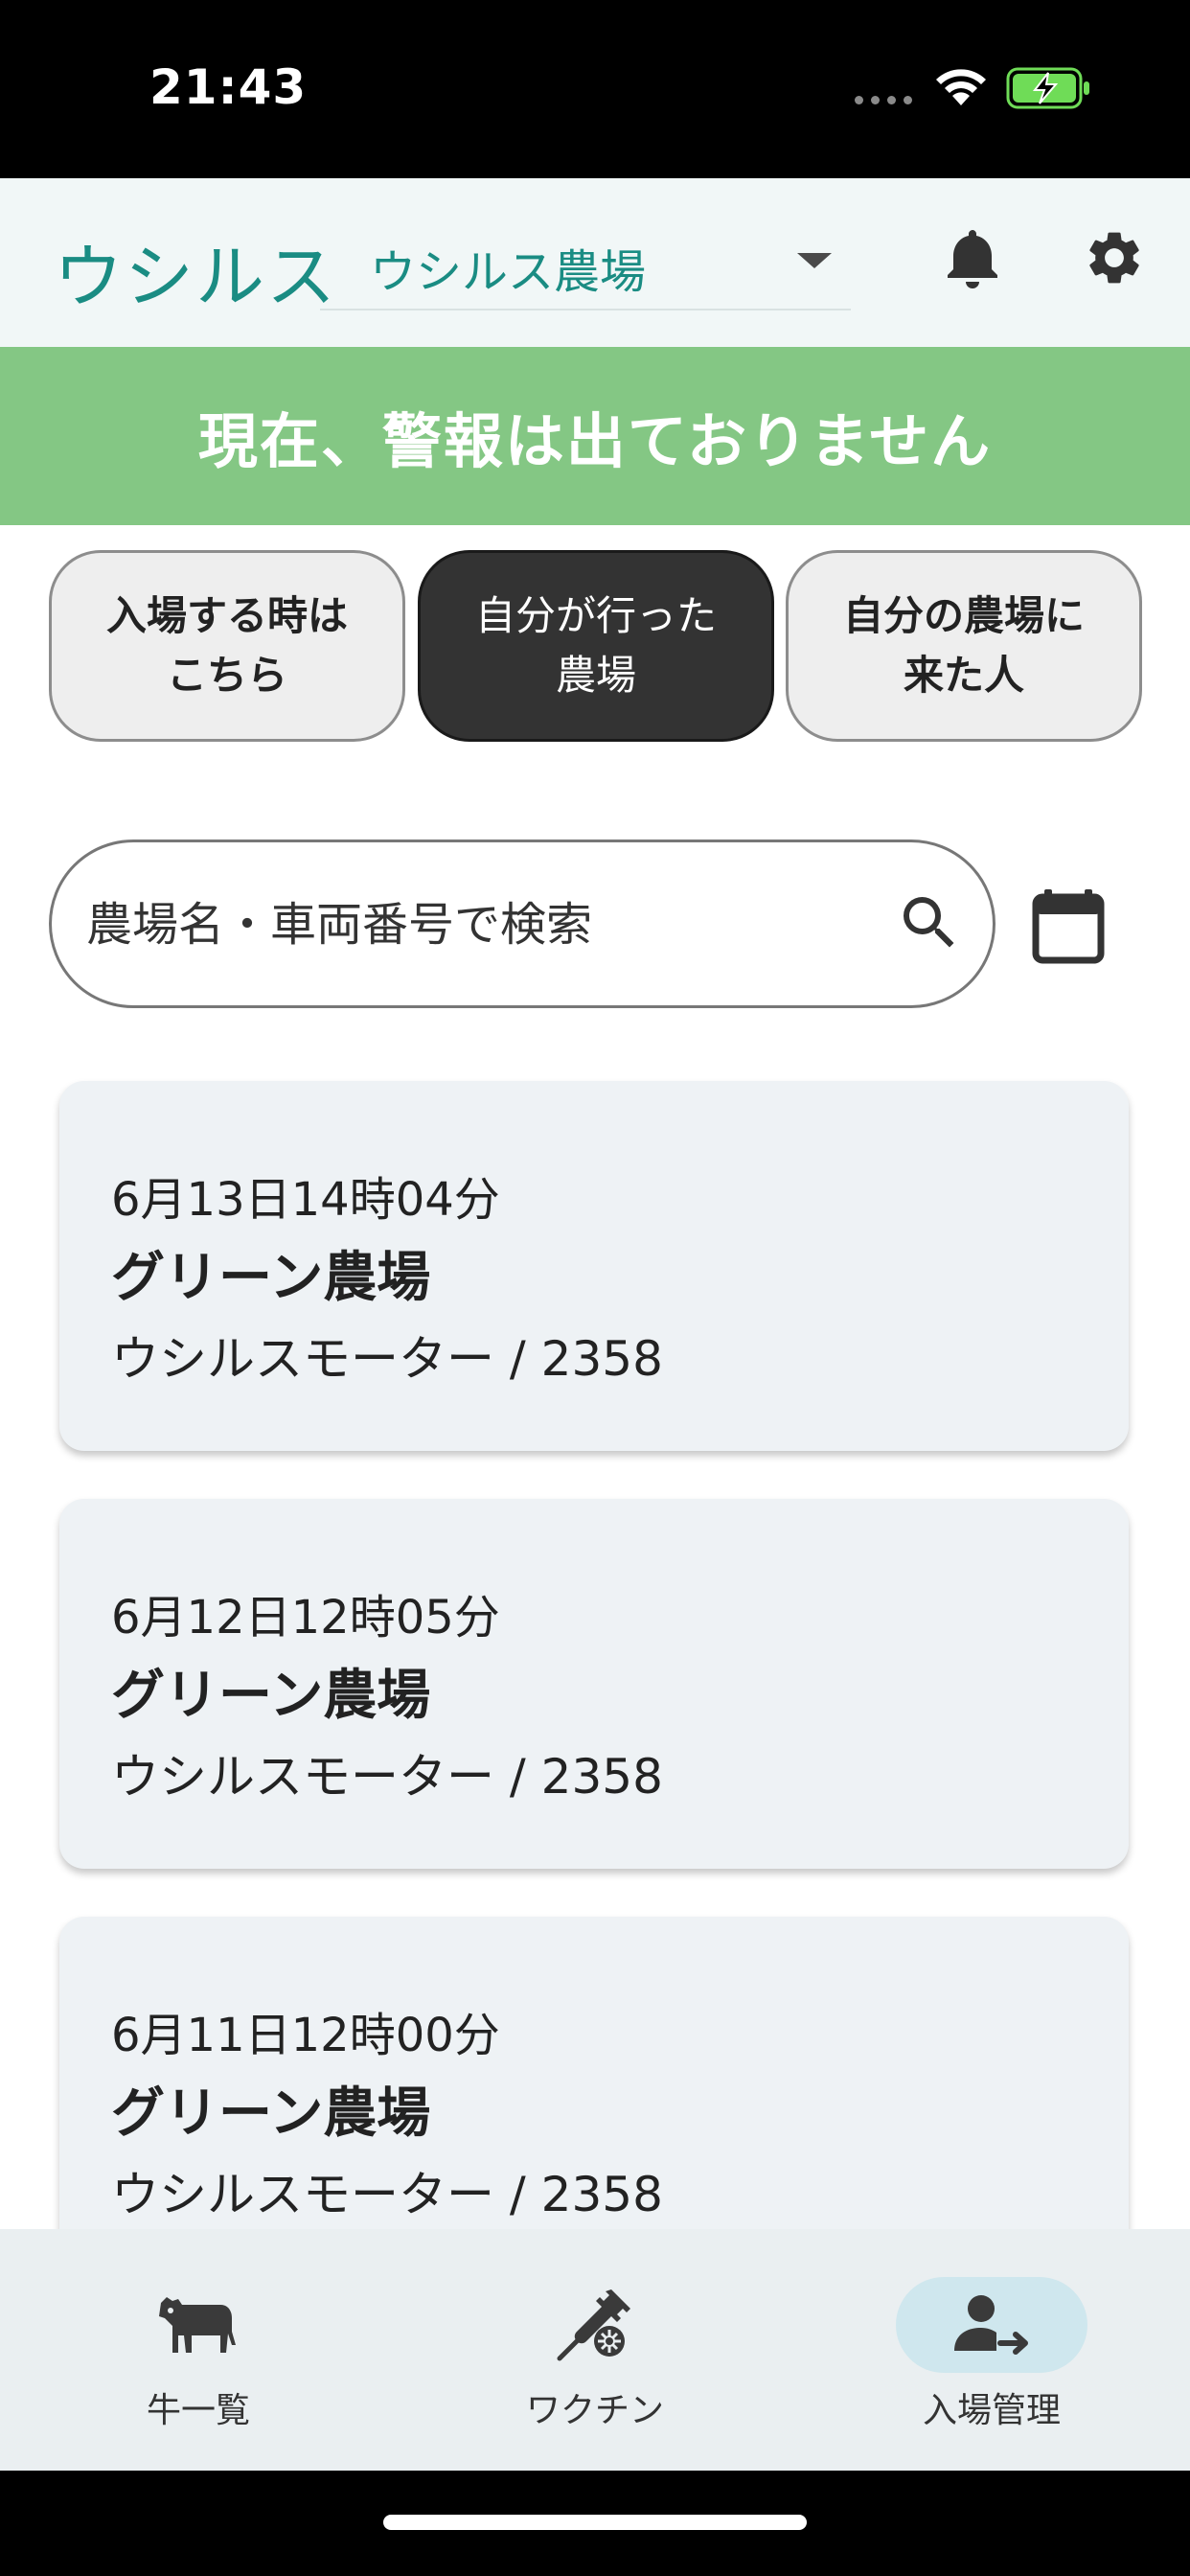  Describe the element at coordinates (884, 100) in the screenshot. I see `signal-icon` at that location.